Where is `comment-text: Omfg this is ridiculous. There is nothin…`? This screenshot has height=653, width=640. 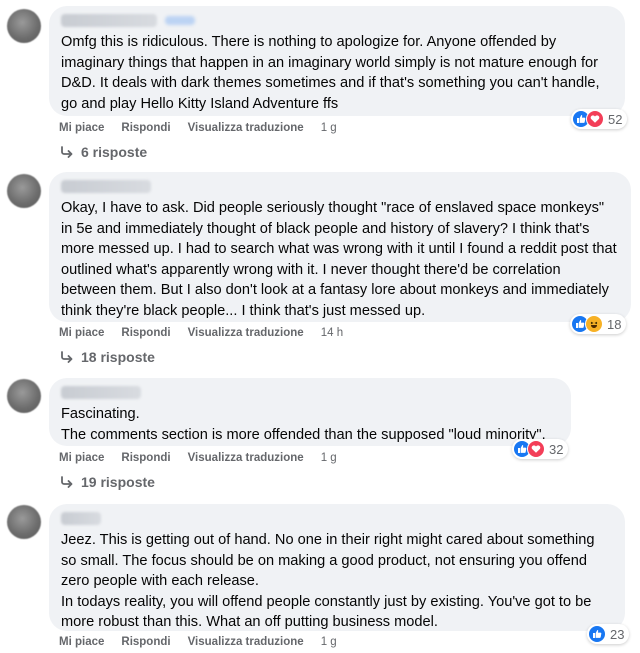
comment-text: Omfg this is ridiculous. There is nothin… is located at coordinates (332, 73).